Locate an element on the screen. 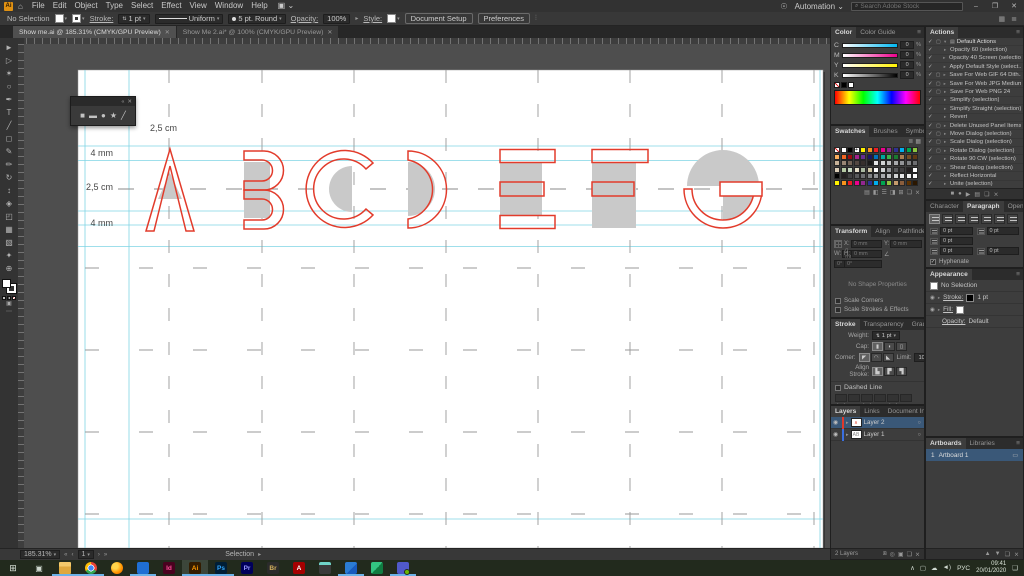  tool-gradient: ▧ is located at coordinates (9, 242).